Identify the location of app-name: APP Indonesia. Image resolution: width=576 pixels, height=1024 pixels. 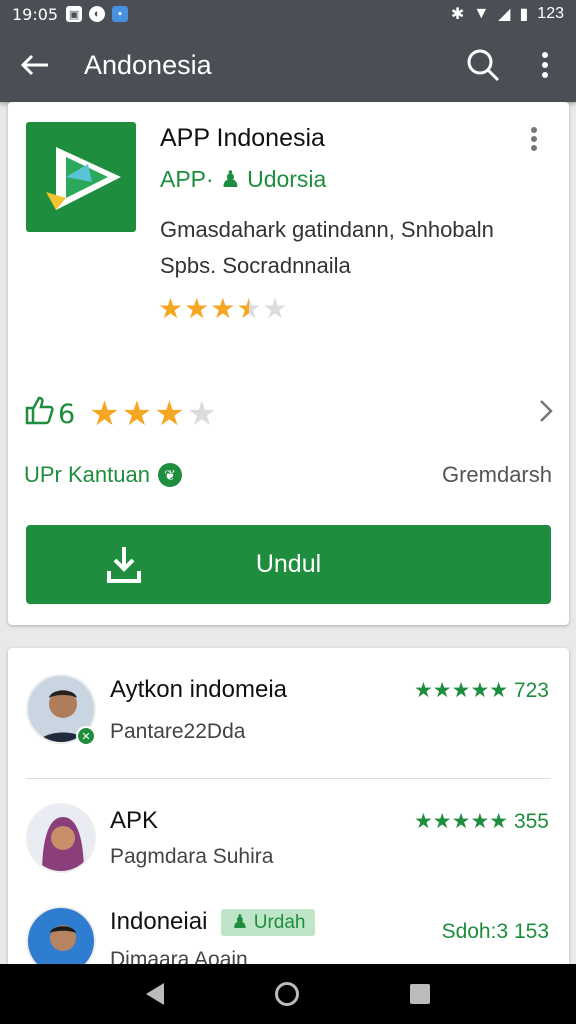
(242, 138).